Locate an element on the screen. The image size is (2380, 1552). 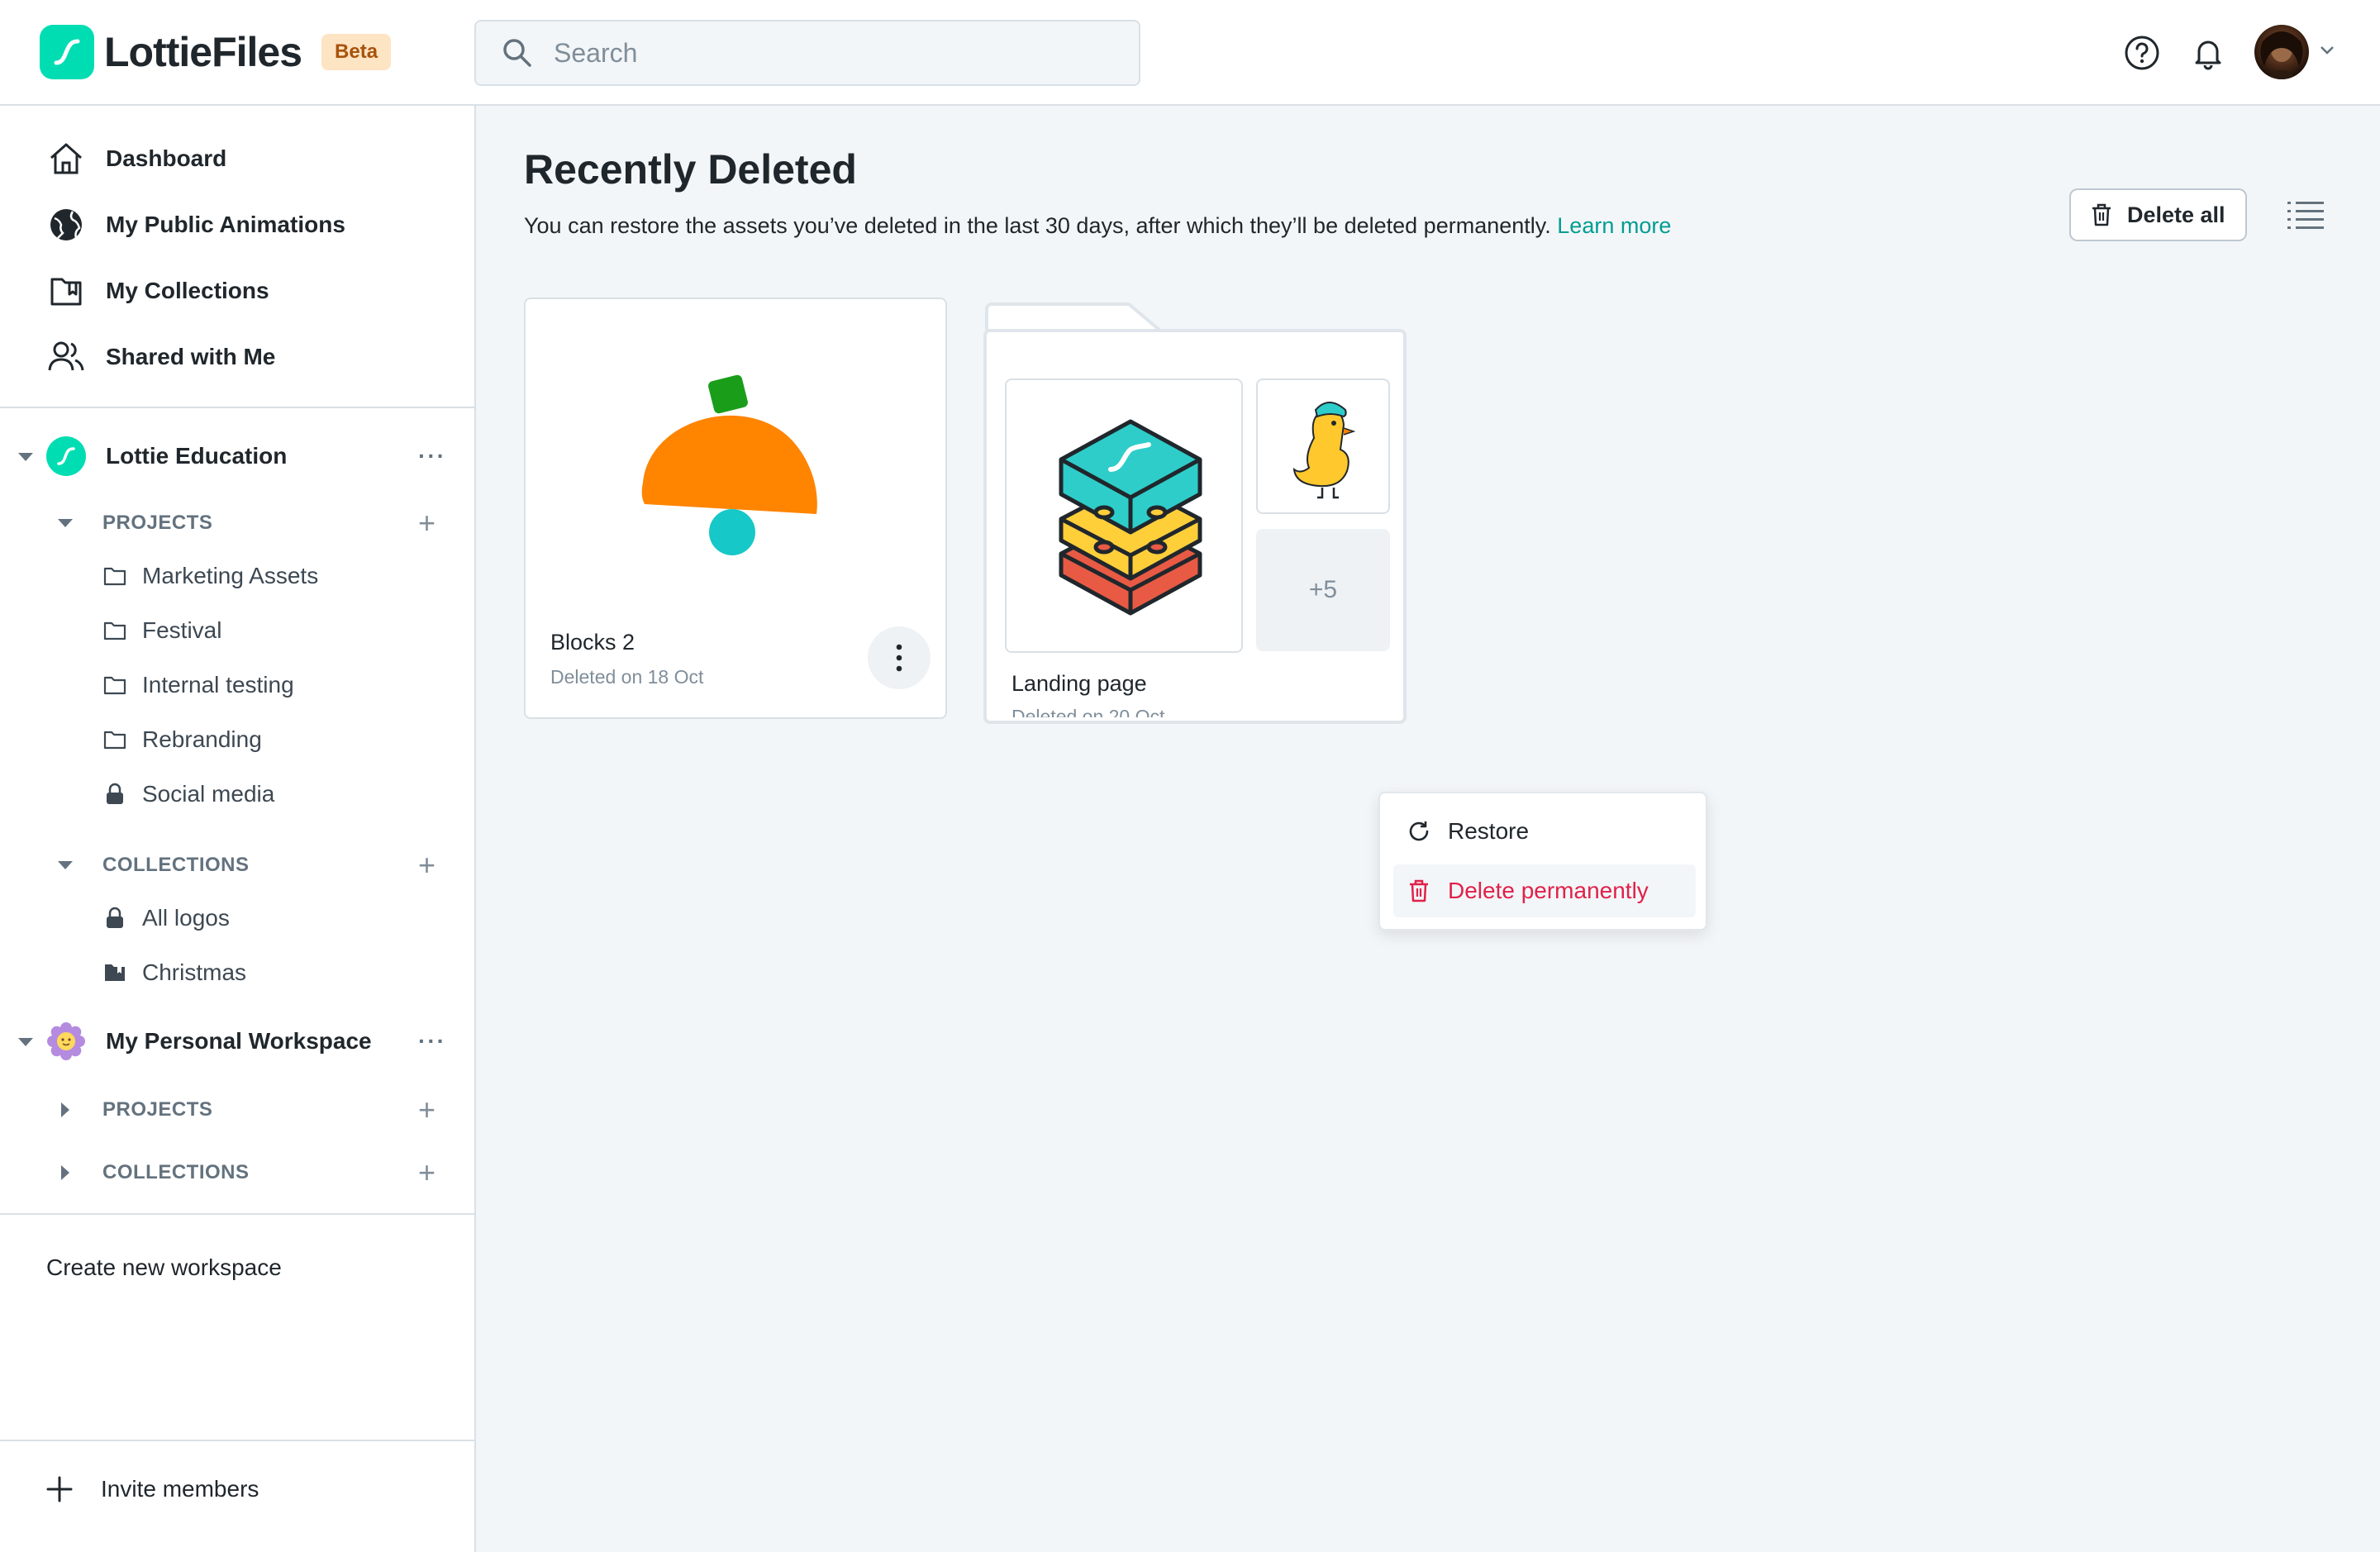
sidebar-item-public-animations: My Public Animations is located at coordinates (195, 225).